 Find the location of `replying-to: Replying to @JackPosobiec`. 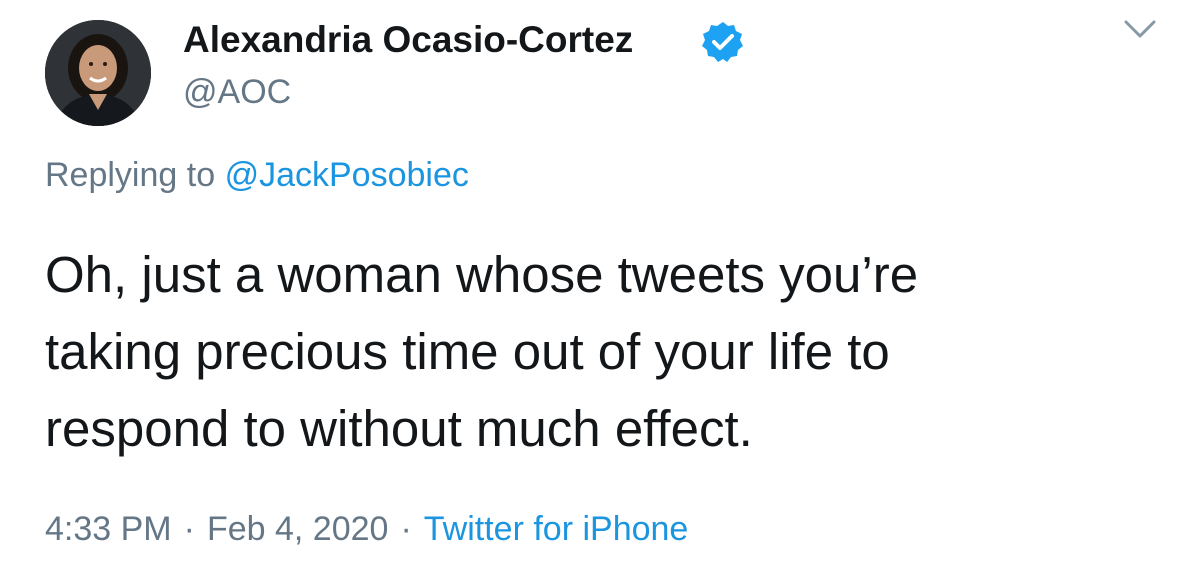

replying-to: Replying to @JackPosobiec is located at coordinates (257, 175).